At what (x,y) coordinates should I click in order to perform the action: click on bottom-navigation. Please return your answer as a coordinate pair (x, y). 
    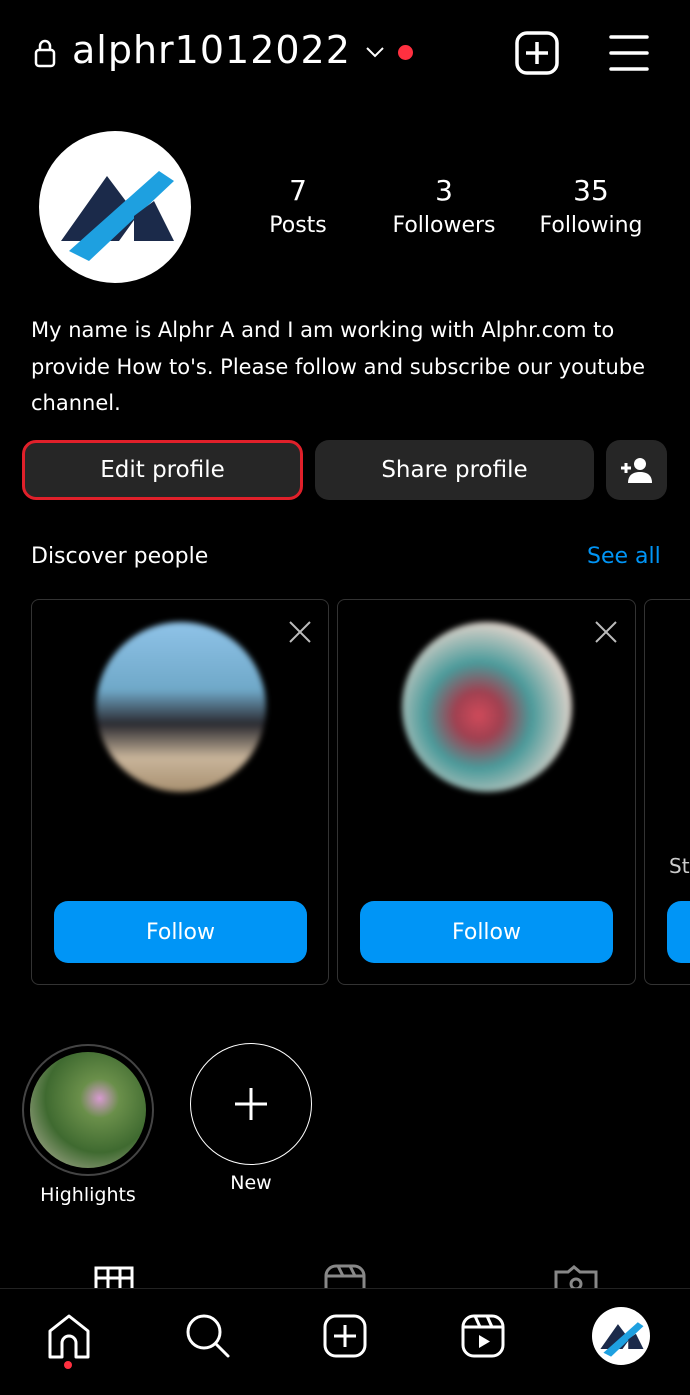
    Looking at the image, I should click on (345, 1341).